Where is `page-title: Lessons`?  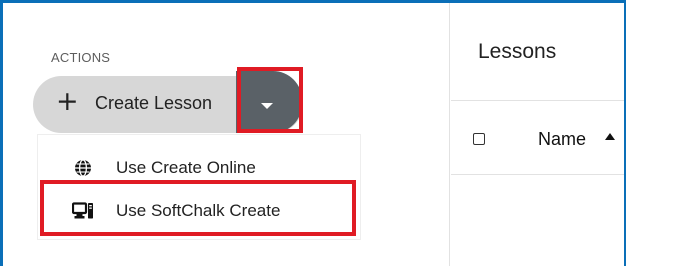
page-title: Lessons is located at coordinates (517, 51).